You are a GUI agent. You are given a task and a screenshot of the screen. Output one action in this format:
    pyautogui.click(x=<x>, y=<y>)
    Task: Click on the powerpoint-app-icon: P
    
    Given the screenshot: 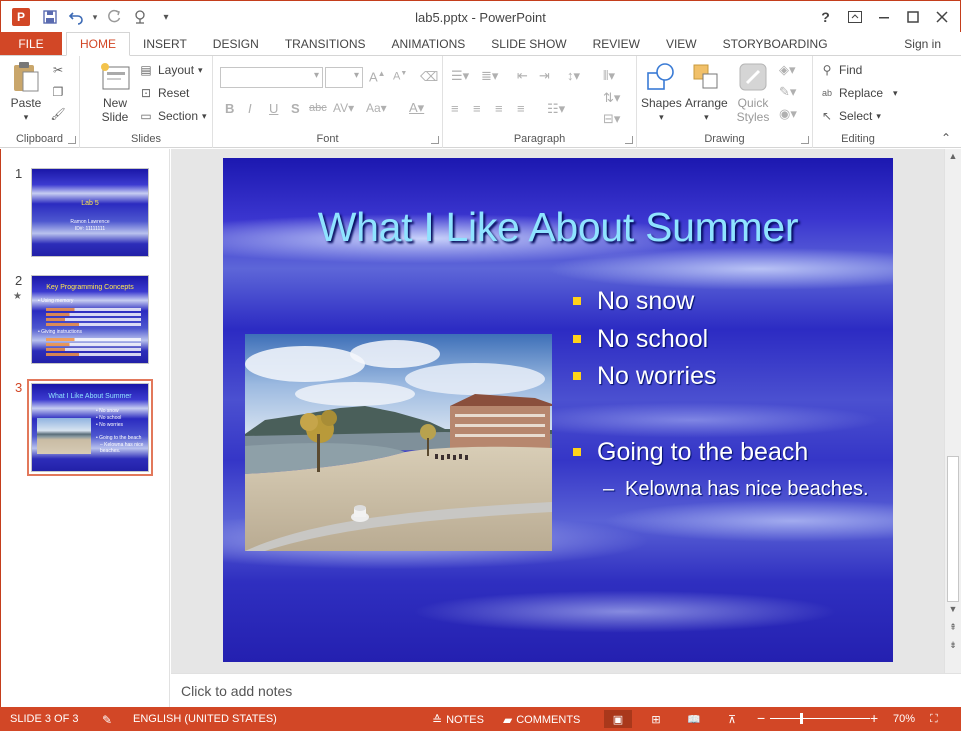 What is the action you would take?
    pyautogui.click(x=21, y=17)
    